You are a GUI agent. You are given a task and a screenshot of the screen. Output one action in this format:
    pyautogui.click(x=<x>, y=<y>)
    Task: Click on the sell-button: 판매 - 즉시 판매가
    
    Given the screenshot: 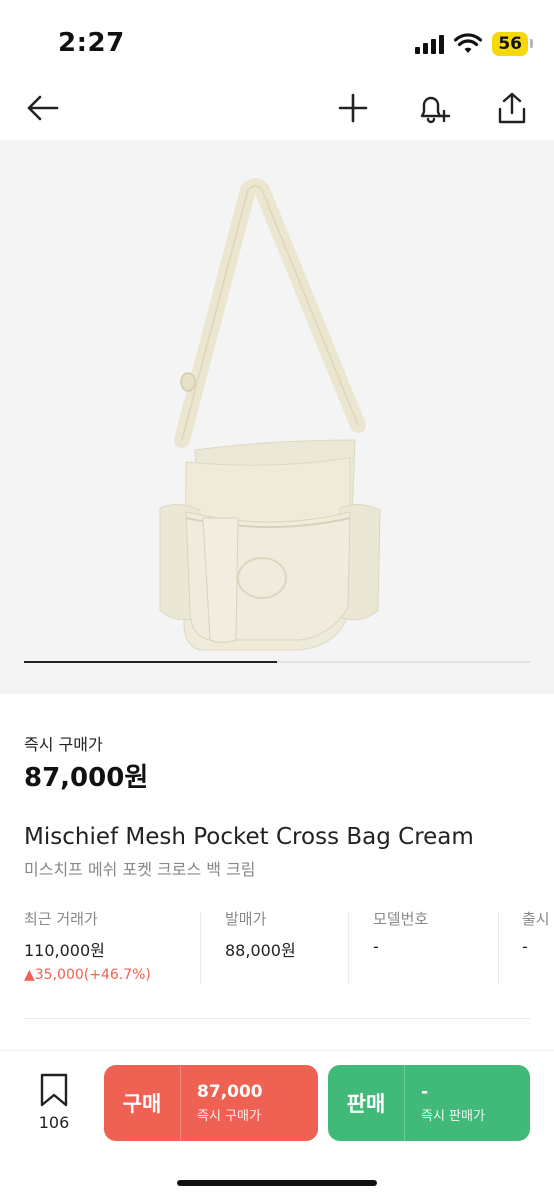 What is the action you would take?
    pyautogui.click(x=429, y=1103)
    